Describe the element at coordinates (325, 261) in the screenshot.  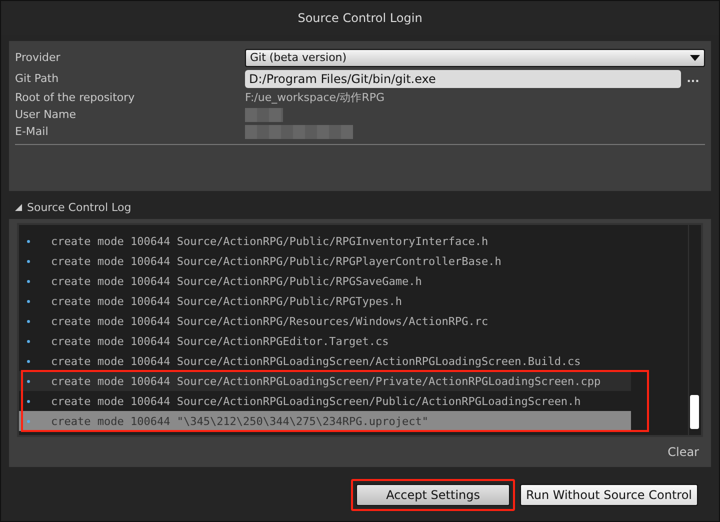
I see `log-row: create mode 100644 Source/ActionRPG/Public/RPGPlayerControllerBase.h` at that location.